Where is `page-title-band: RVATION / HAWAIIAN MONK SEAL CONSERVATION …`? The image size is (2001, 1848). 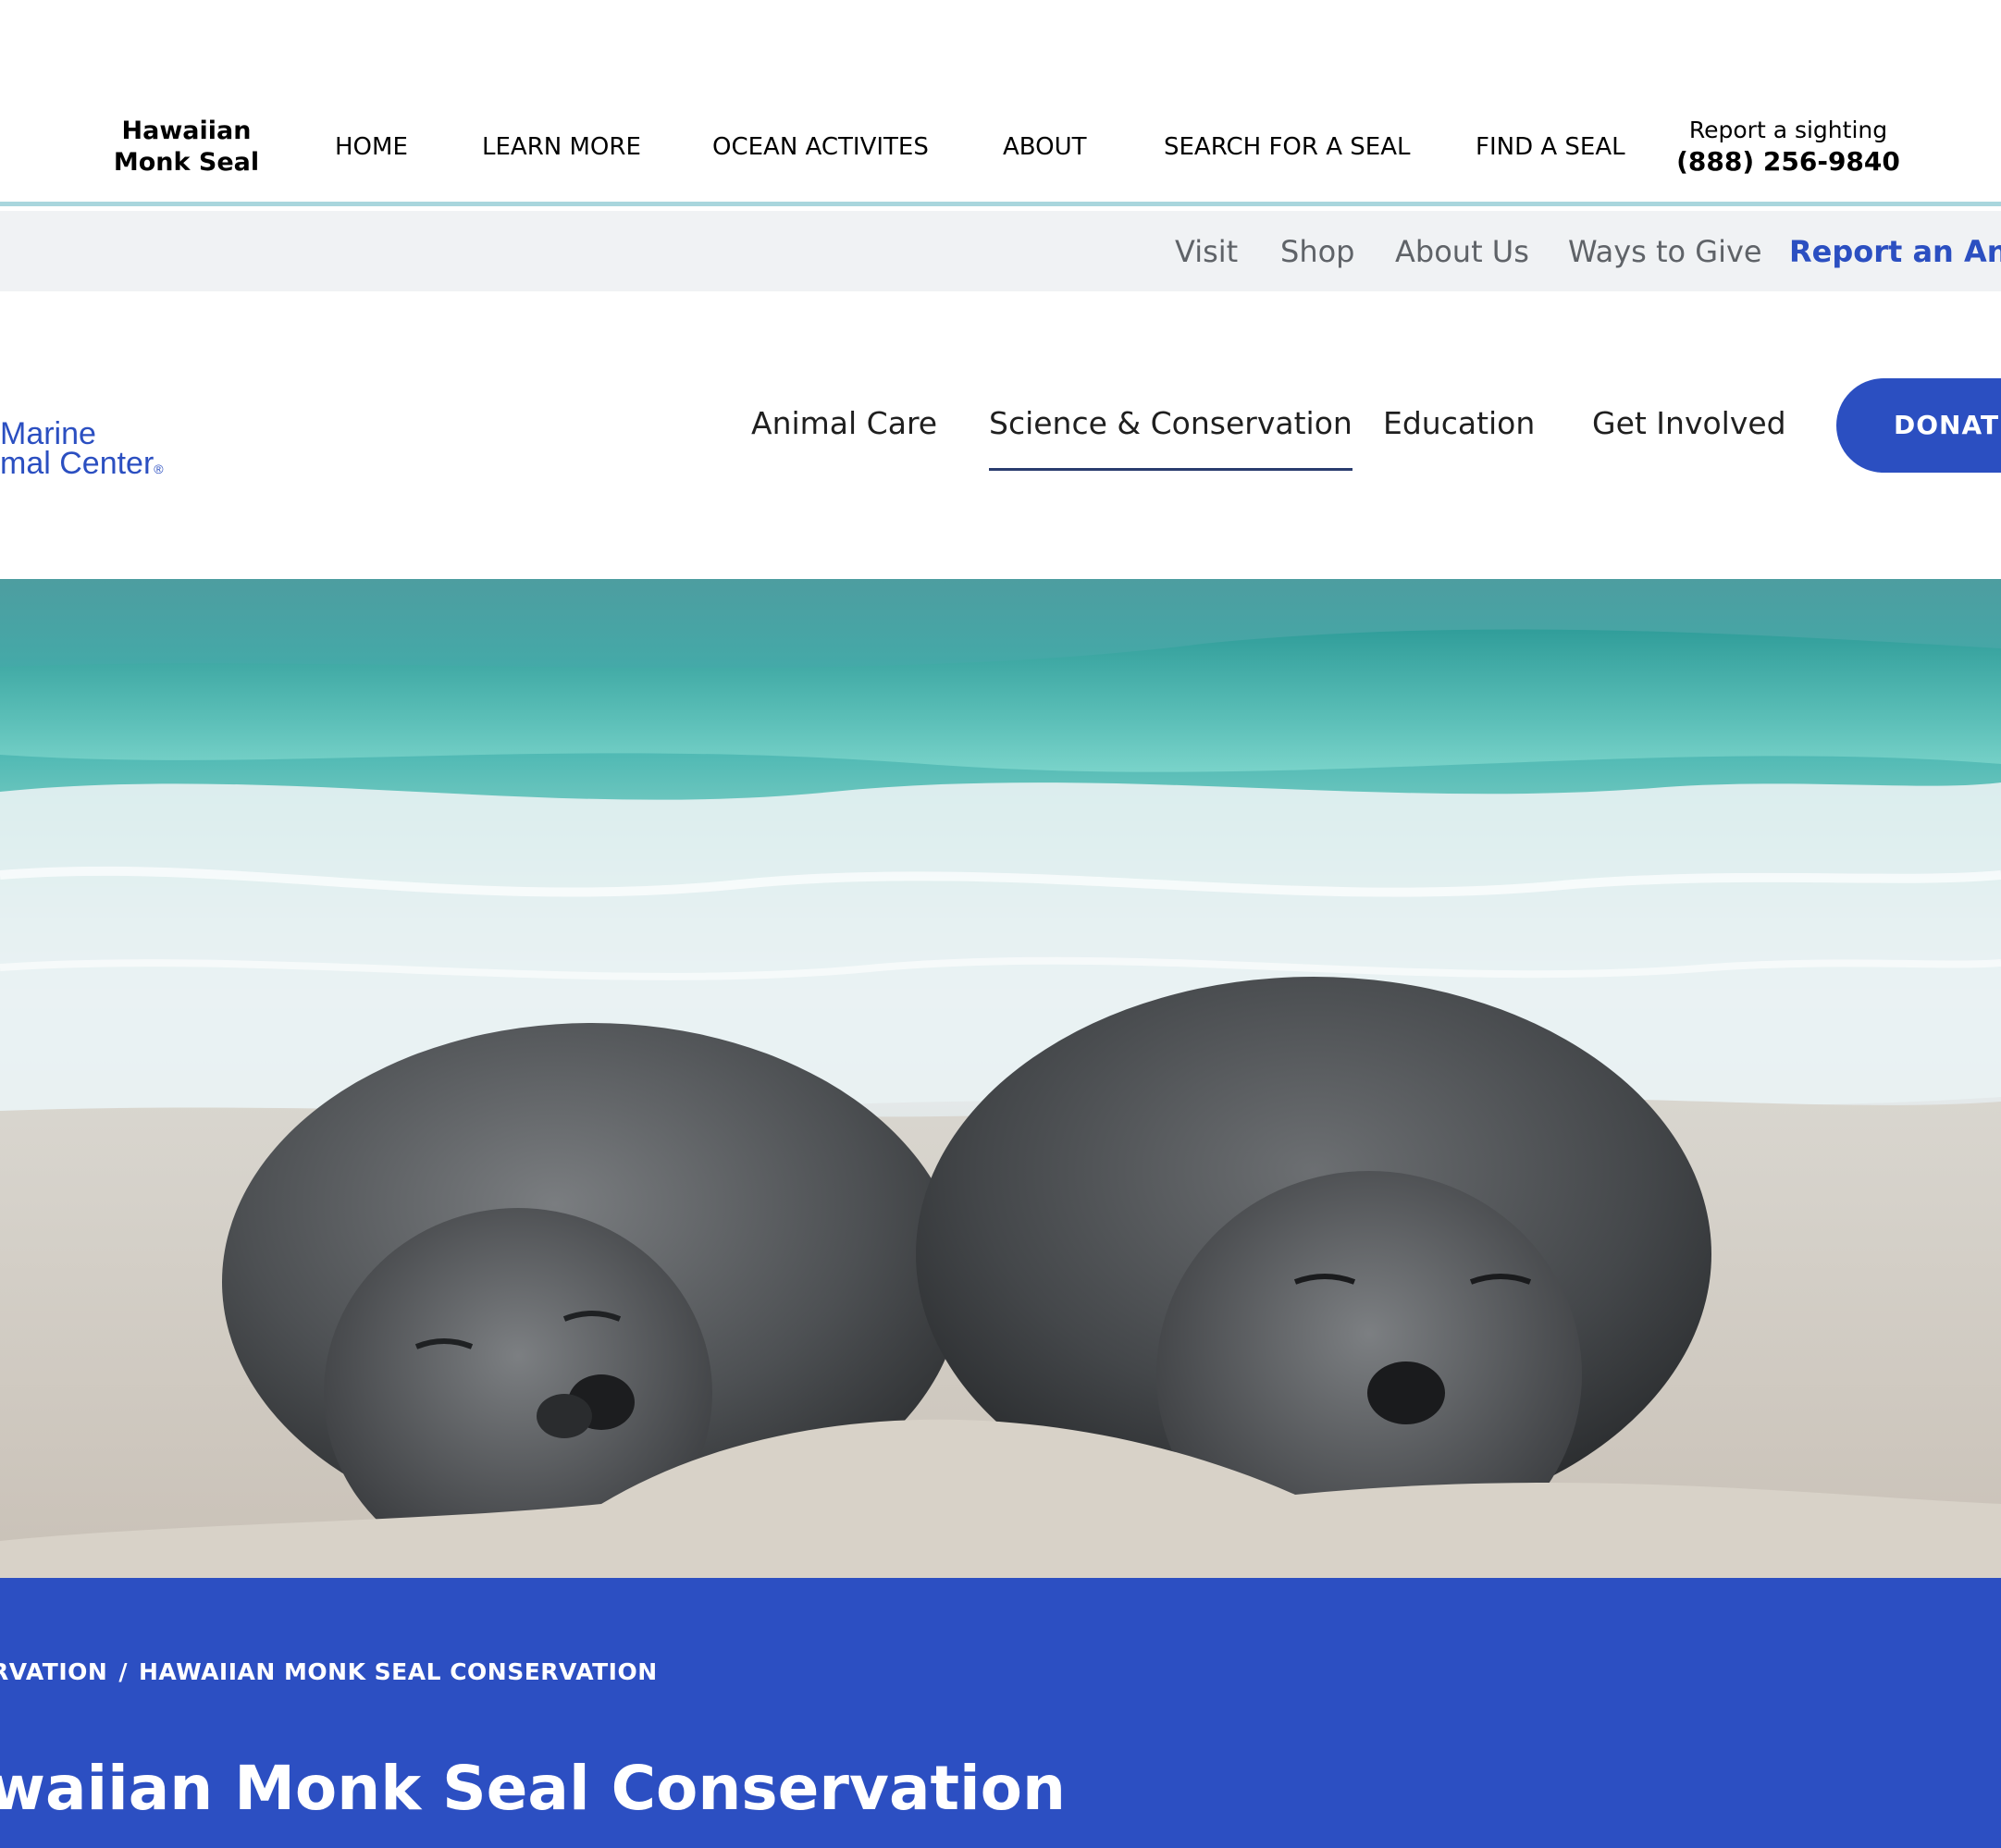
page-title-band: RVATION / HAWAIIAN MONK SEAL CONSERVATION … is located at coordinates (1000, 1713).